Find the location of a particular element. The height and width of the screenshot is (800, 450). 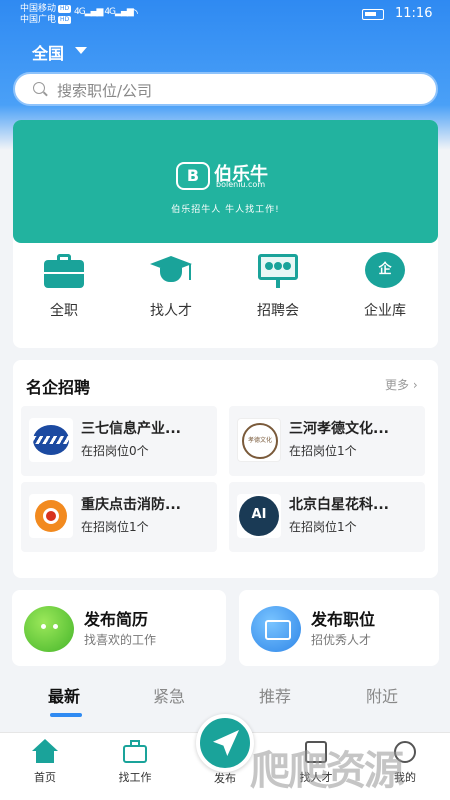

nav-home: 首页 is located at coordinates (45, 762).